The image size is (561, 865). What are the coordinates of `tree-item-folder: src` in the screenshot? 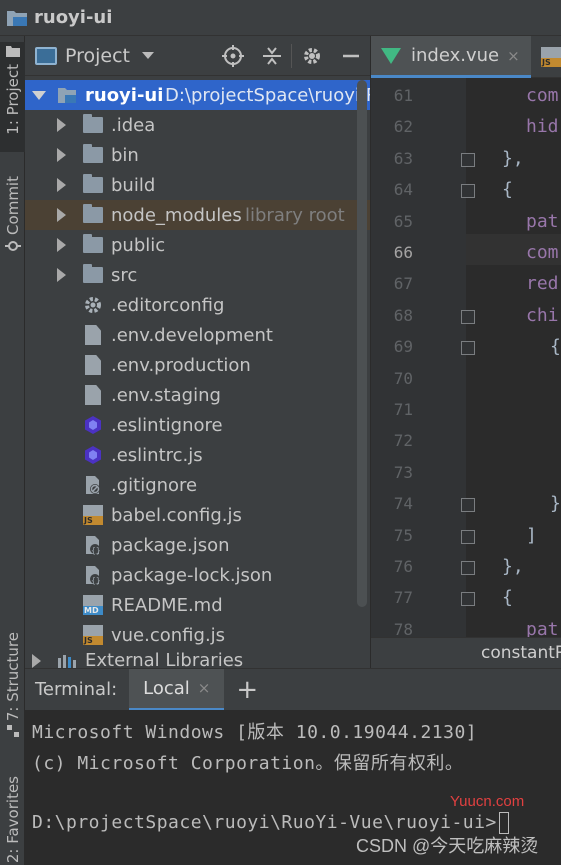 It's located at (197, 275).